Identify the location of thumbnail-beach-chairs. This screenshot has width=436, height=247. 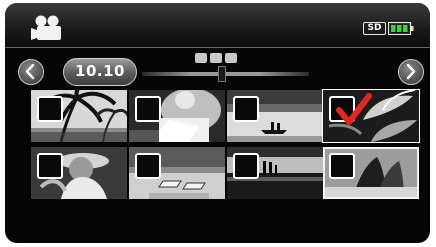
(177, 173).